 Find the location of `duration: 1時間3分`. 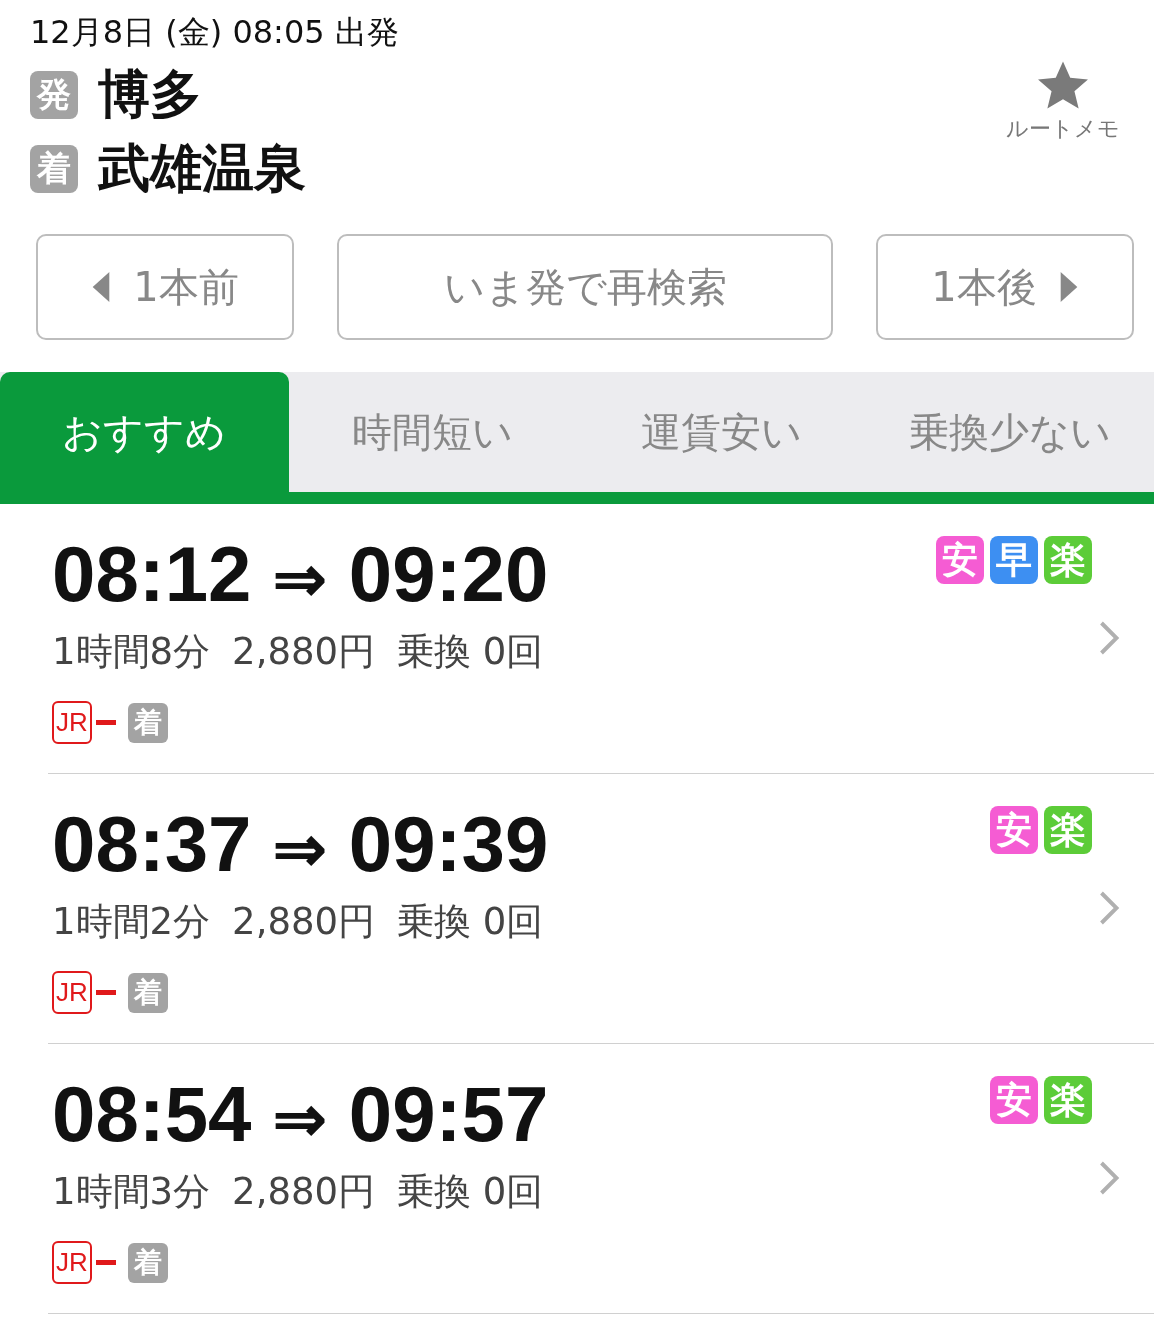

duration: 1時間3分 is located at coordinates (131, 1192).